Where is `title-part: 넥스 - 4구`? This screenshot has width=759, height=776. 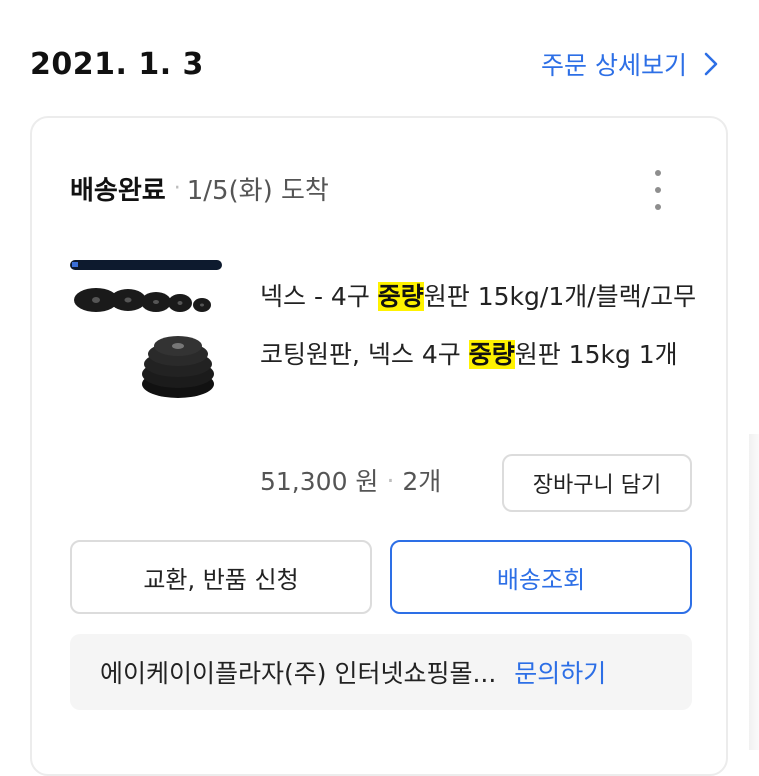
title-part: 넥스 - 4구 is located at coordinates (319, 296).